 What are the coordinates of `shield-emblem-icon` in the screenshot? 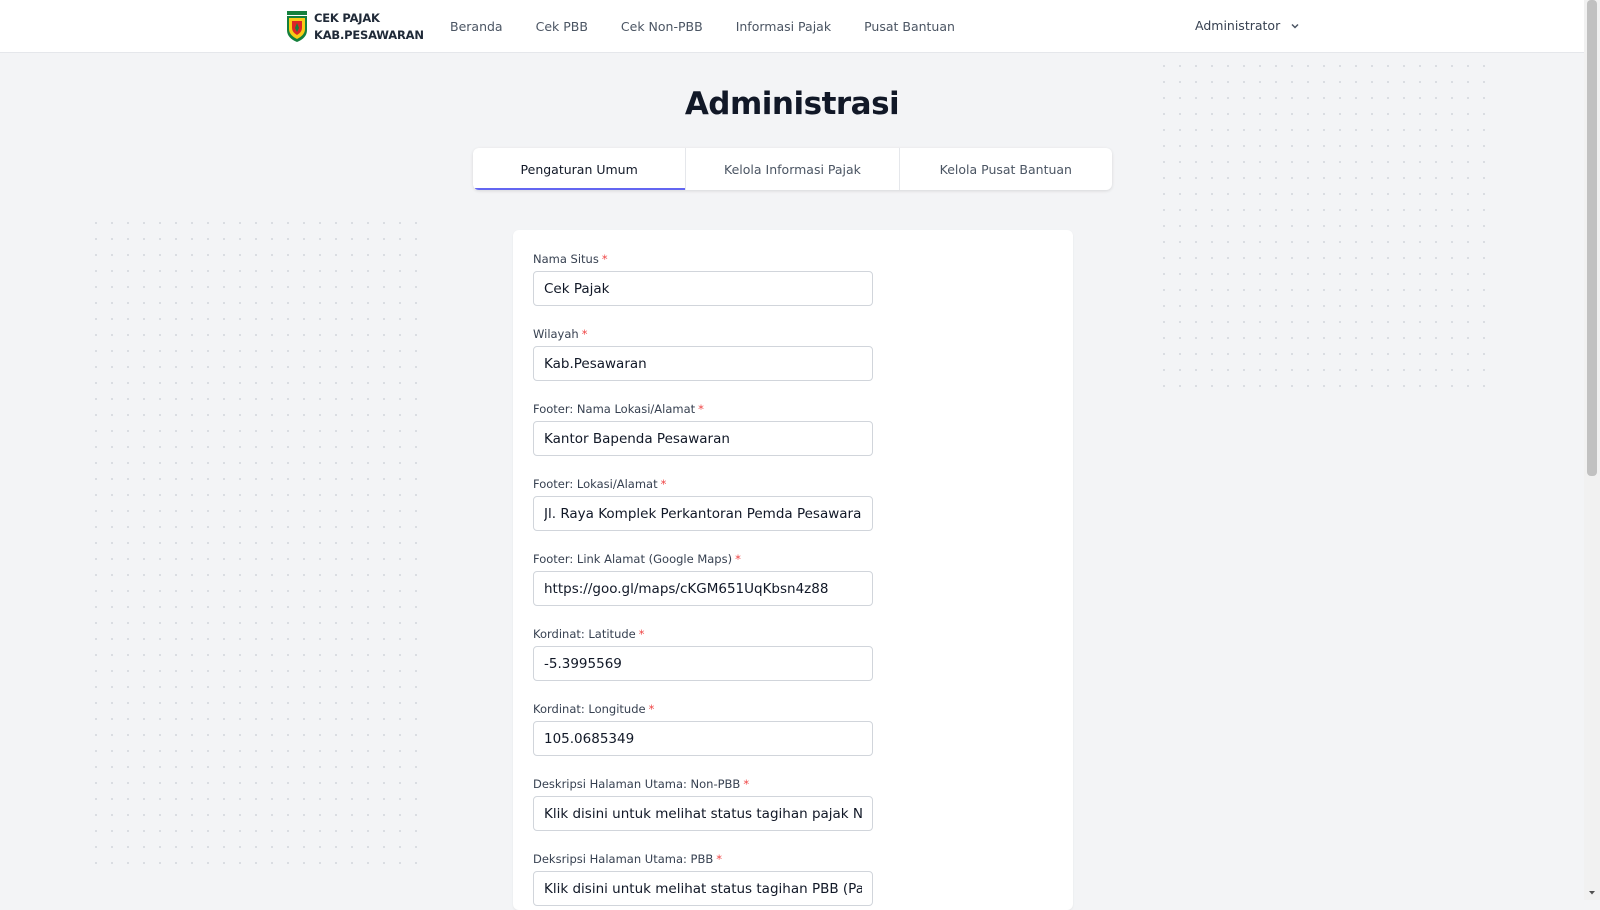 It's located at (297, 26).